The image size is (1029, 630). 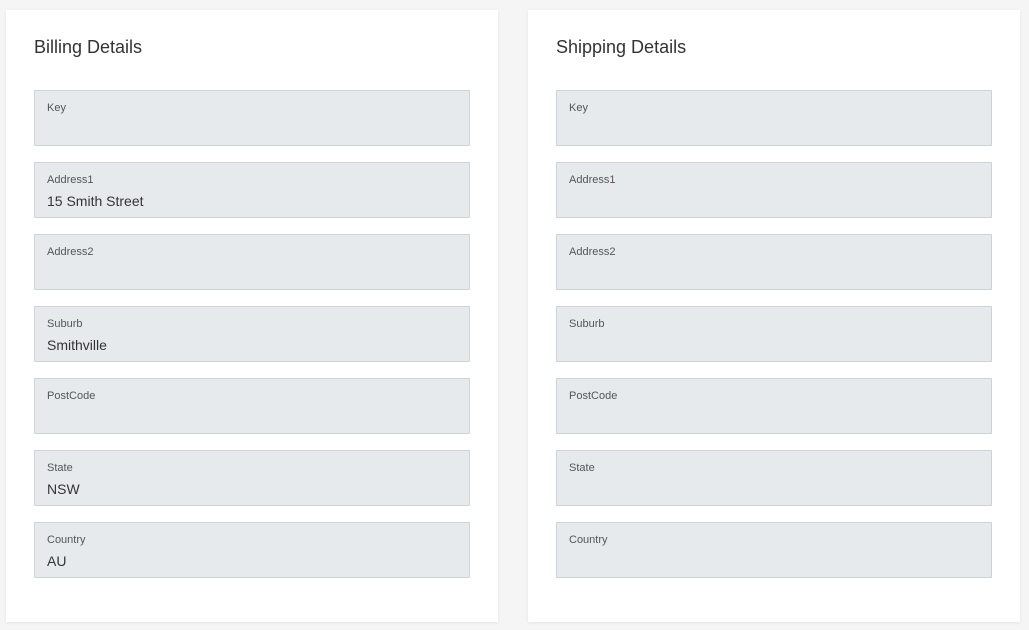 I want to click on shipping-key-input, so click(x=774, y=129).